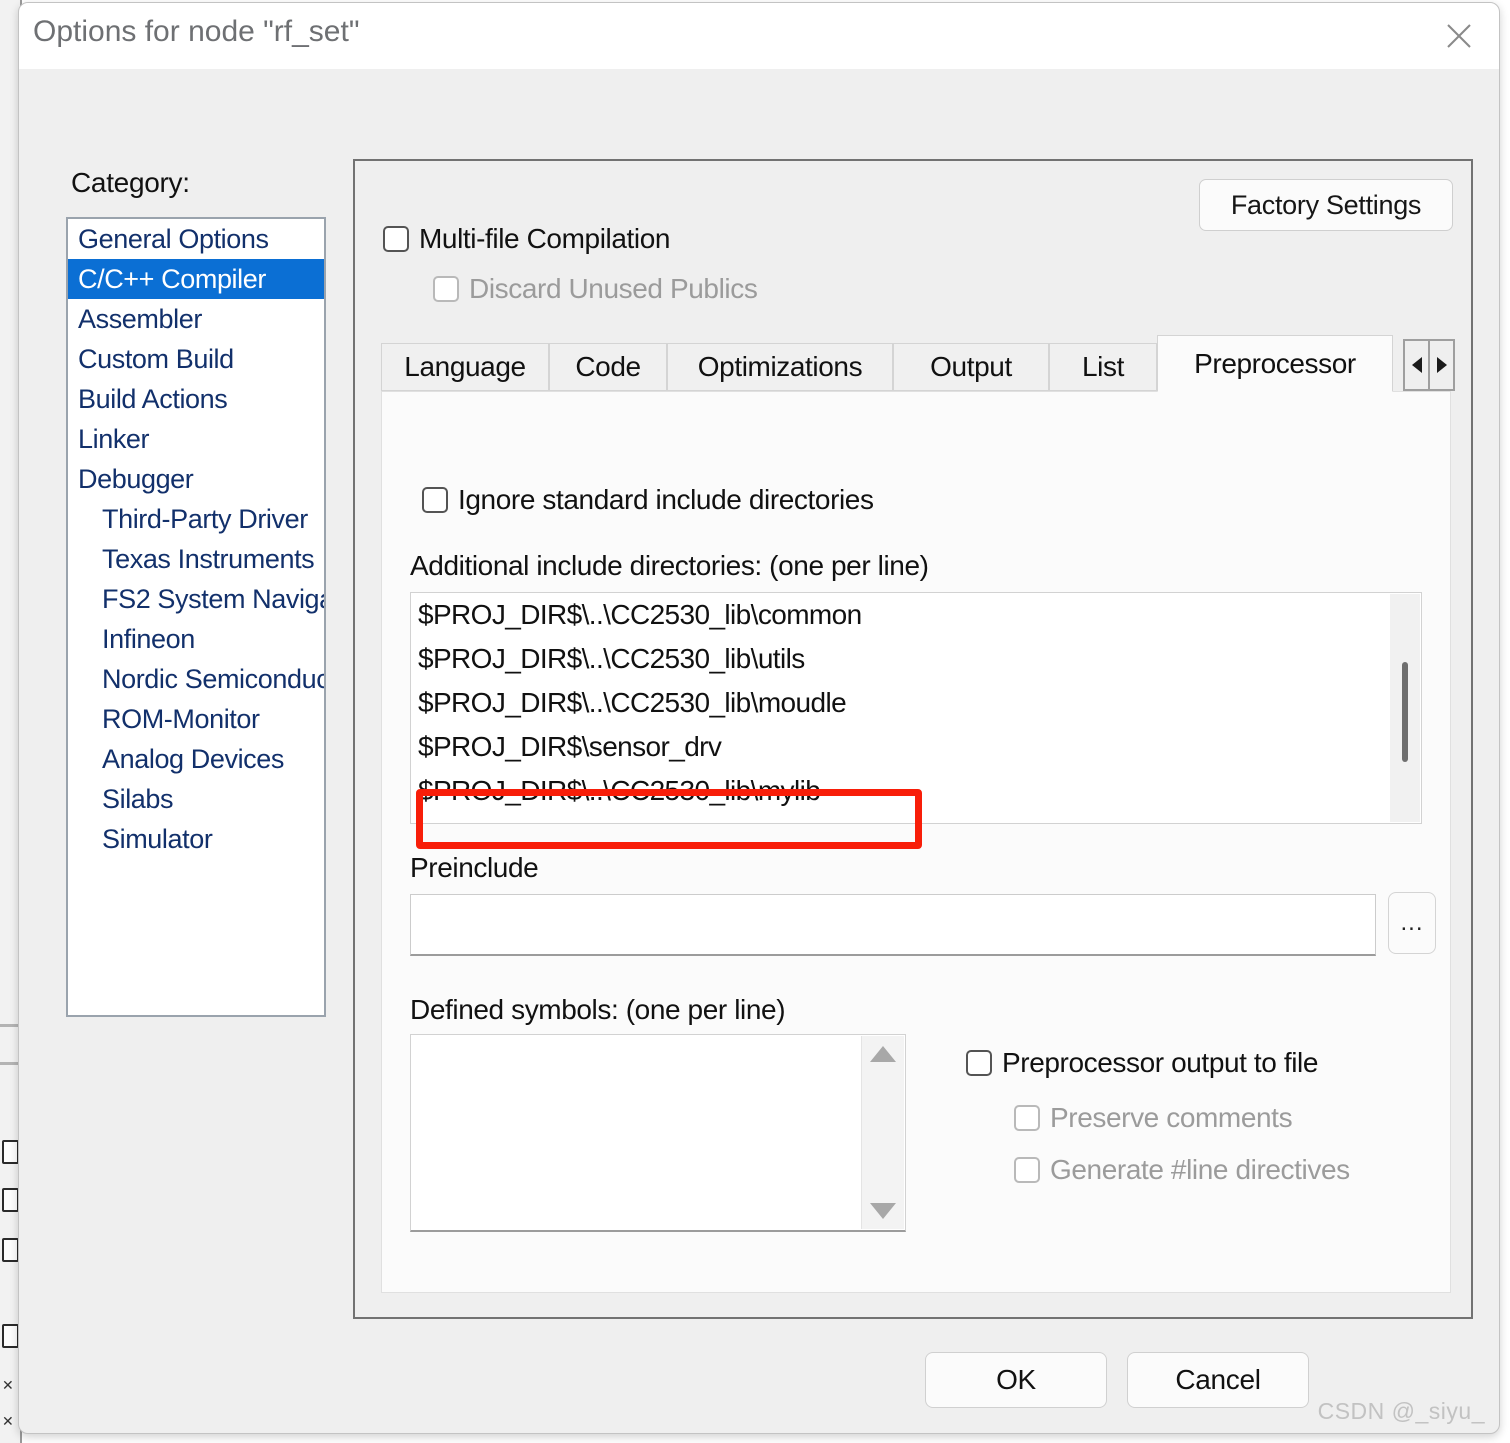 The height and width of the screenshot is (1443, 1510). What do you see at coordinates (435, 500) in the screenshot?
I see `ignore-standard-includes-checkbox` at bounding box center [435, 500].